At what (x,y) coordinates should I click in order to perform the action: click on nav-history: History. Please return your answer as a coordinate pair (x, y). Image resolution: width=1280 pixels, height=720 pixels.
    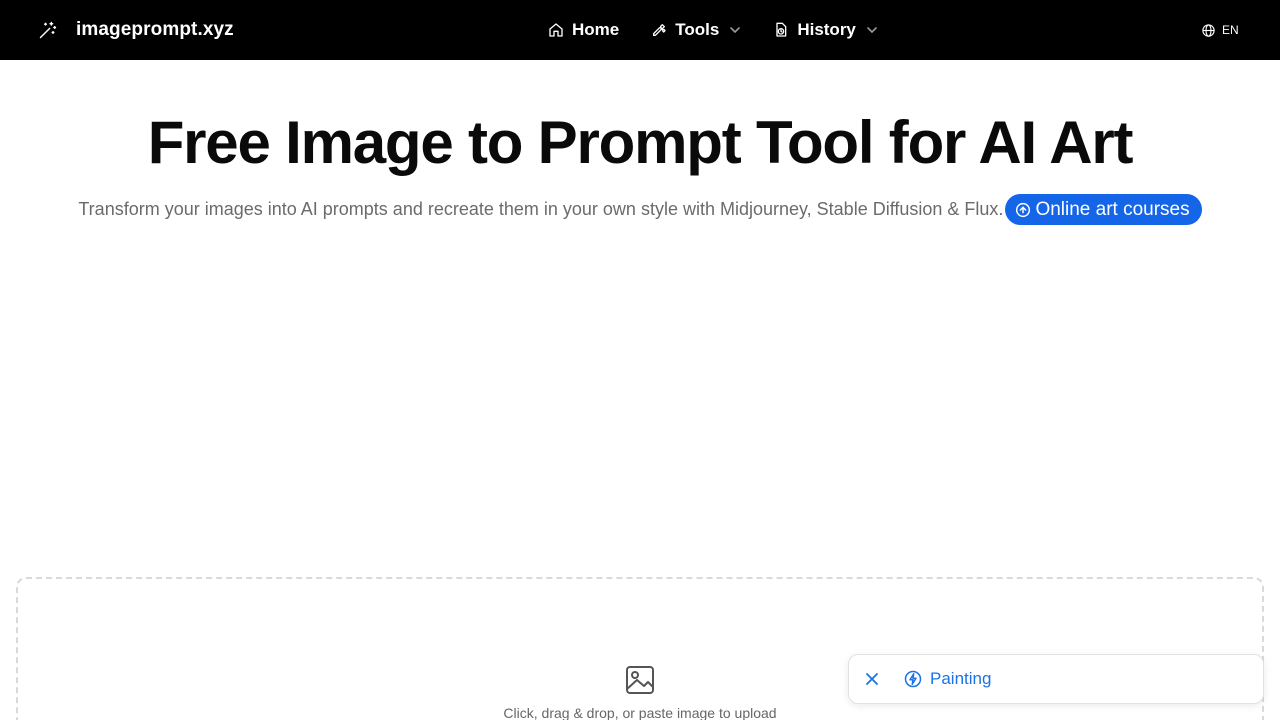
    Looking at the image, I should click on (825, 30).